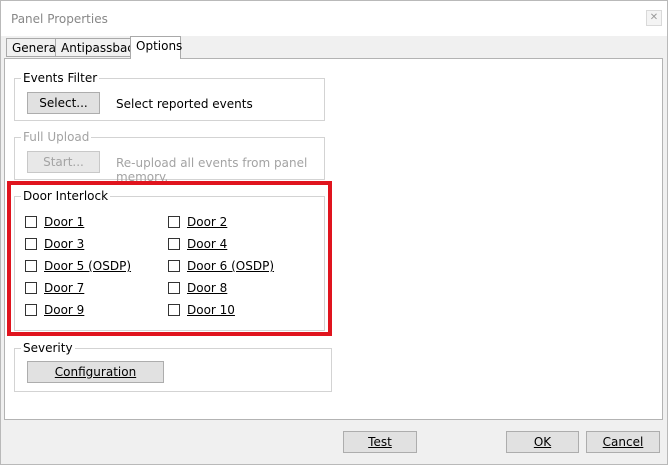  Describe the element at coordinates (48, 348) in the screenshot. I see `severity-legend: Severity` at that location.